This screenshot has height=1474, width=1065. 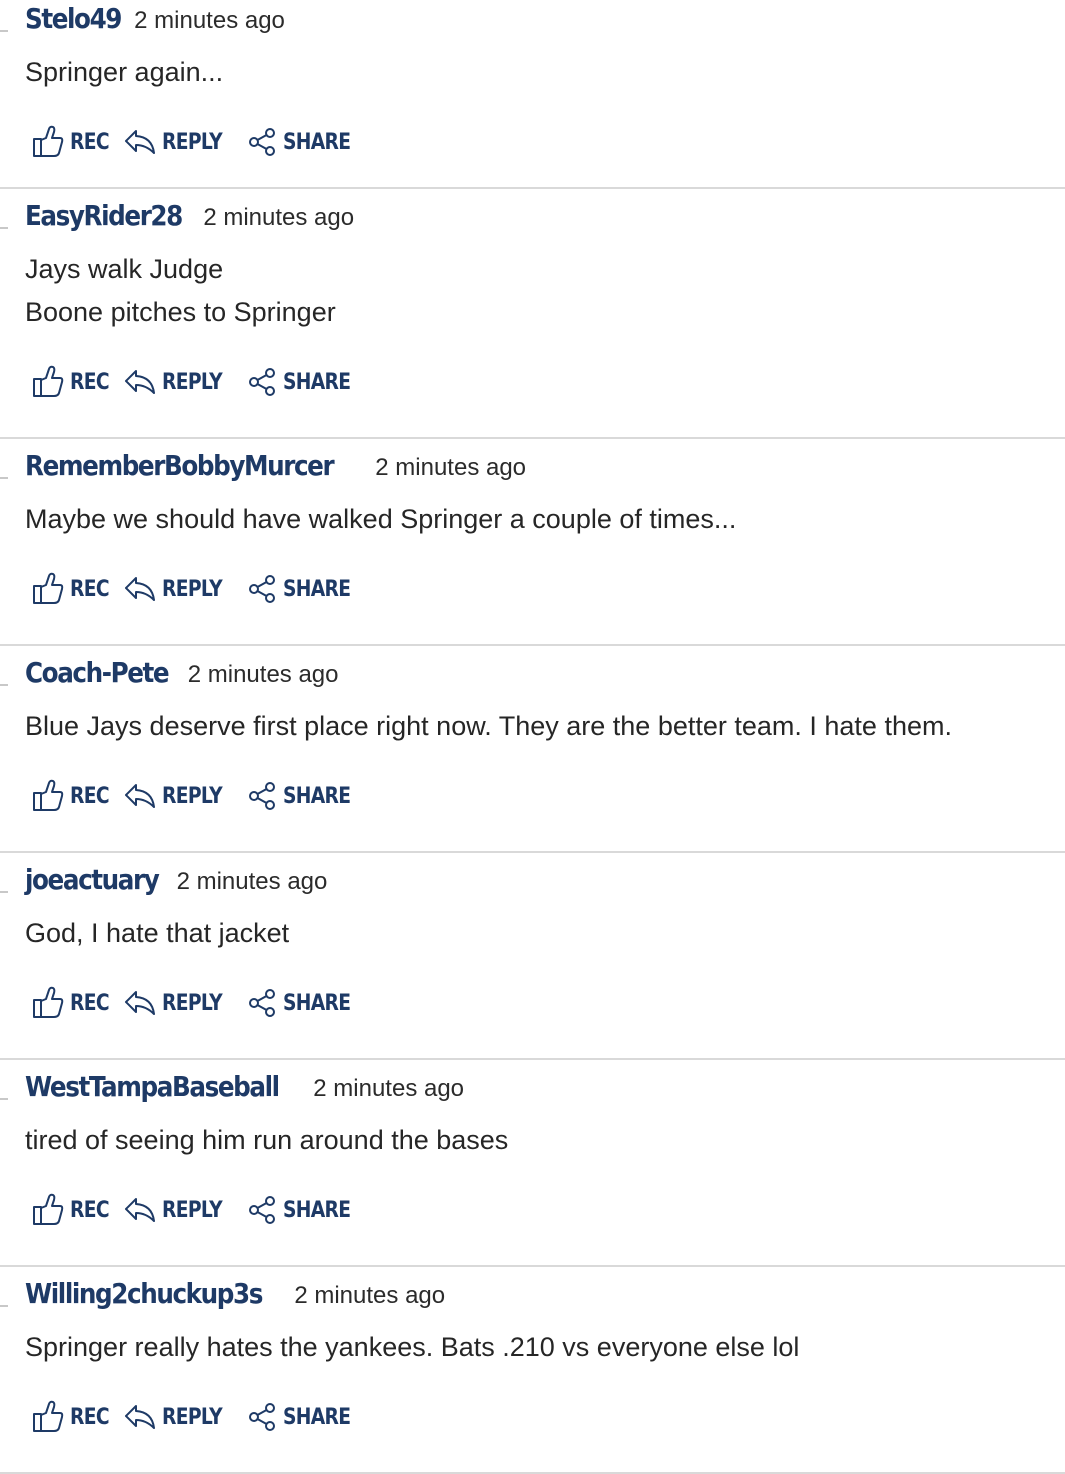 What do you see at coordinates (189, 215) in the screenshot?
I see `comment-meta: EasyRider28 2 minutes ago` at bounding box center [189, 215].